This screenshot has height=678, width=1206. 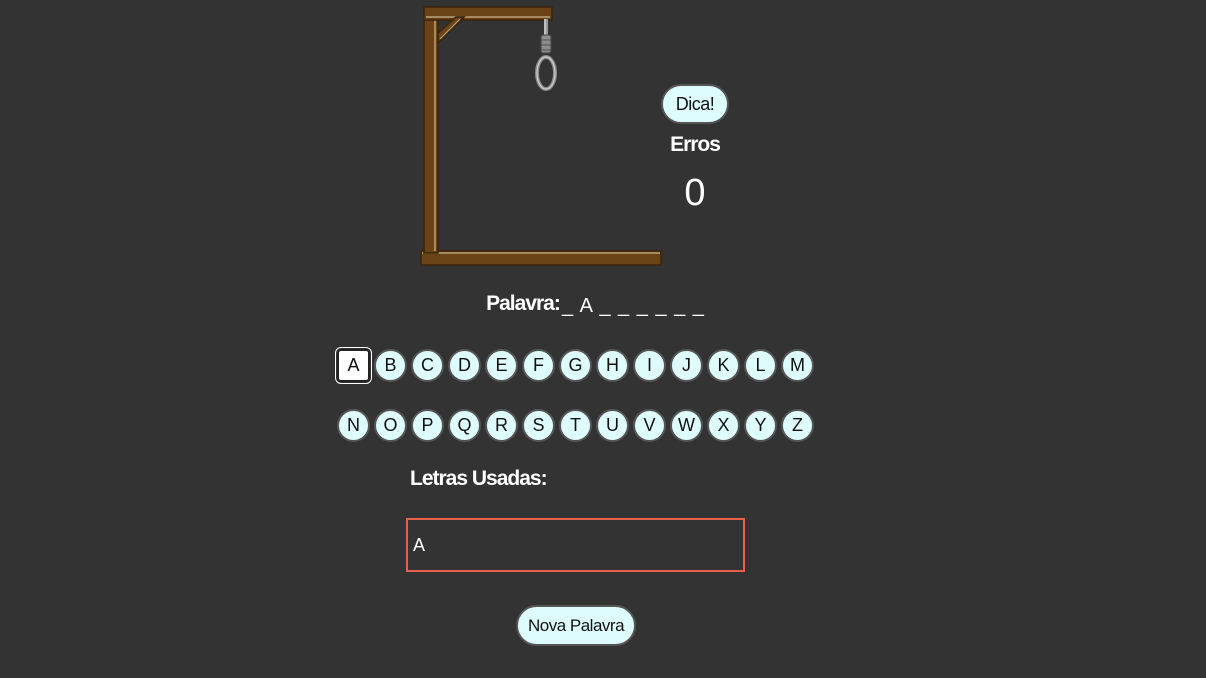 What do you see at coordinates (612, 365) in the screenshot?
I see `letter-key-h: H` at bounding box center [612, 365].